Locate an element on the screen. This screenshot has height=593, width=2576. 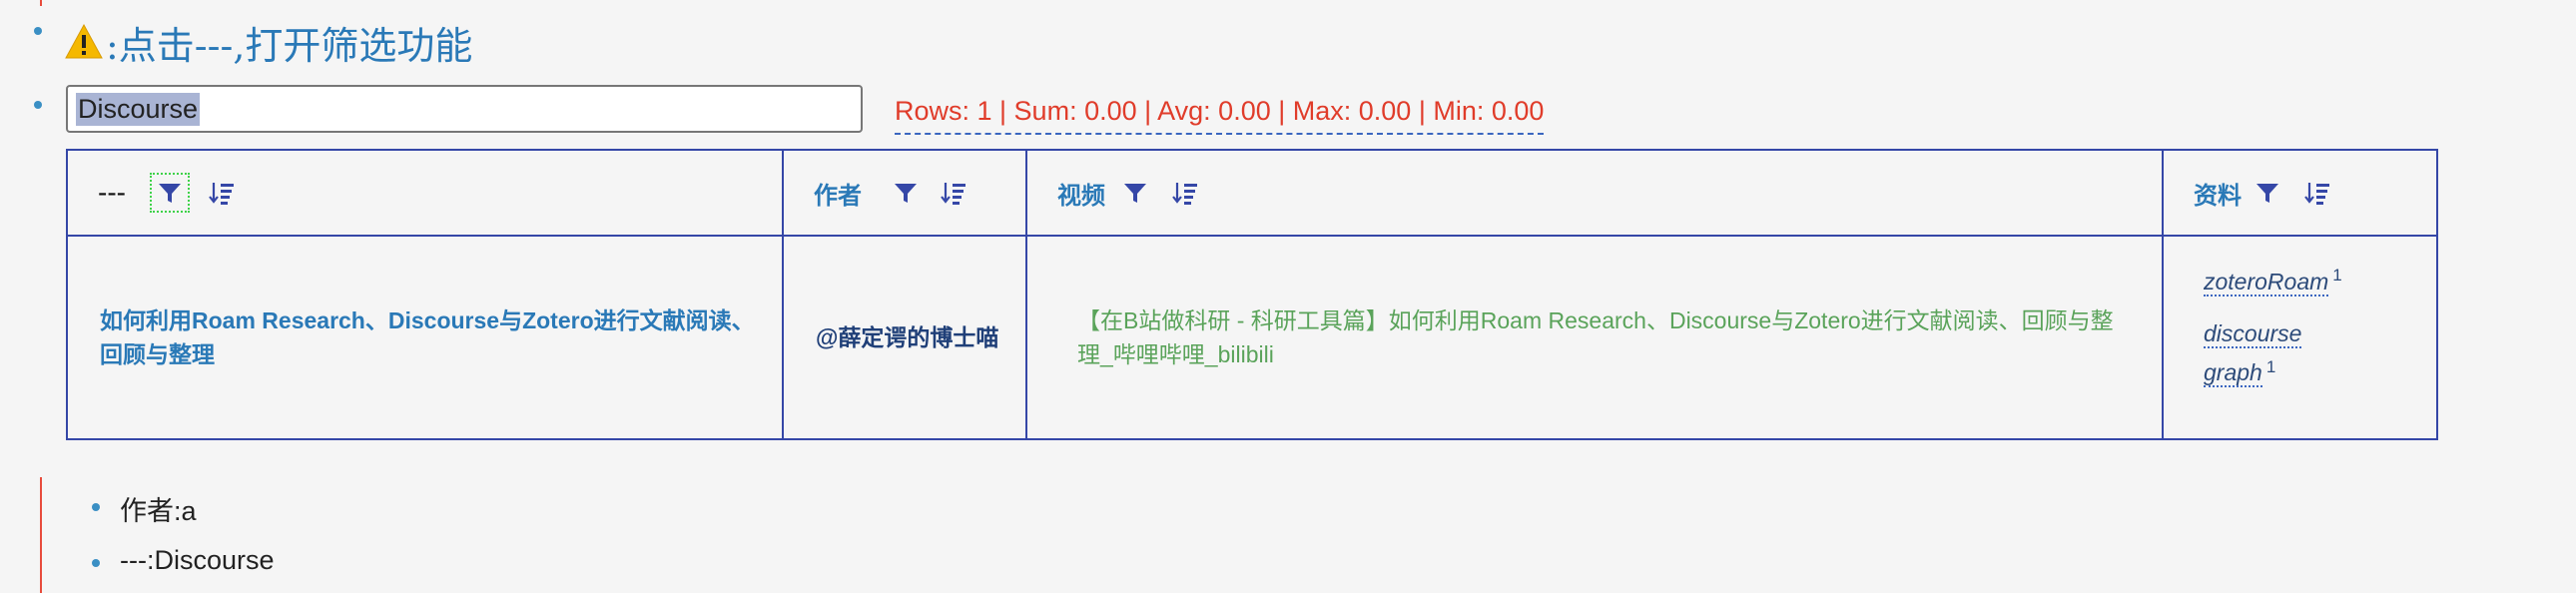
column-header-author: 作者 is located at coordinates (904, 193).